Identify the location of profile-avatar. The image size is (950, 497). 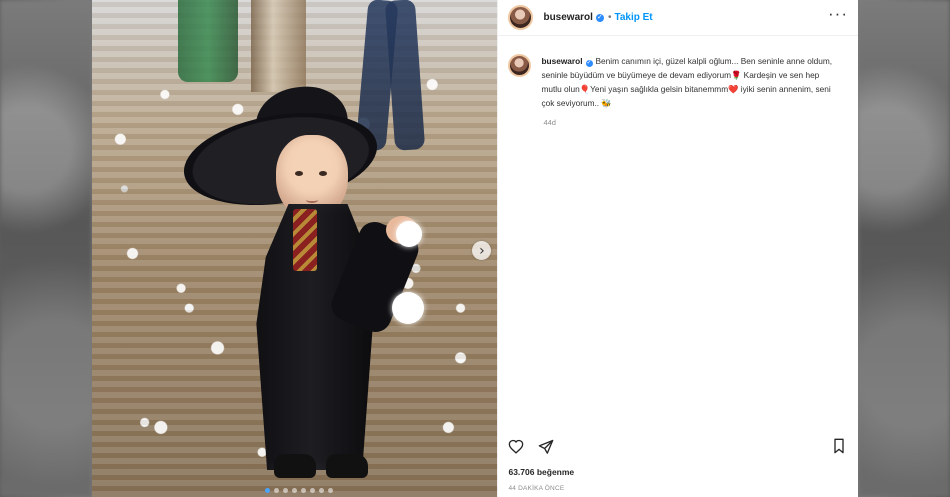
(521, 17).